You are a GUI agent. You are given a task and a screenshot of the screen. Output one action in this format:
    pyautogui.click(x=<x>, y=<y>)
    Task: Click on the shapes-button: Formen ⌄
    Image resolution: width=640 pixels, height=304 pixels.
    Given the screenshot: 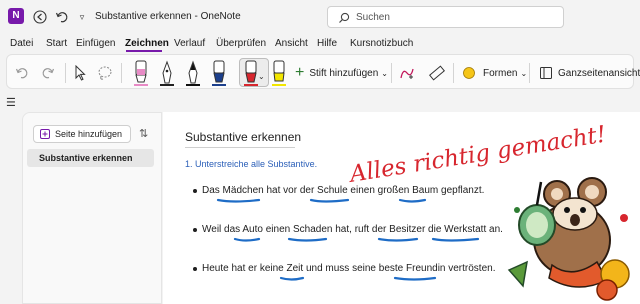 What is the action you would take?
    pyautogui.click(x=494, y=73)
    